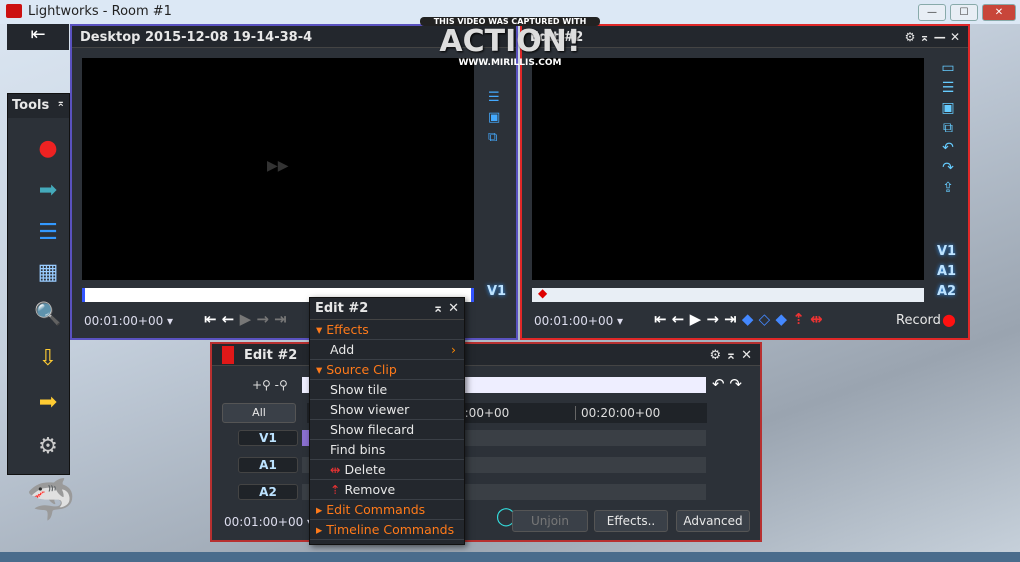 This screenshot has width=1020, height=562. Describe the element at coordinates (446, 308) in the screenshot. I see `menu-pin-close: ⌅ ✕` at that location.